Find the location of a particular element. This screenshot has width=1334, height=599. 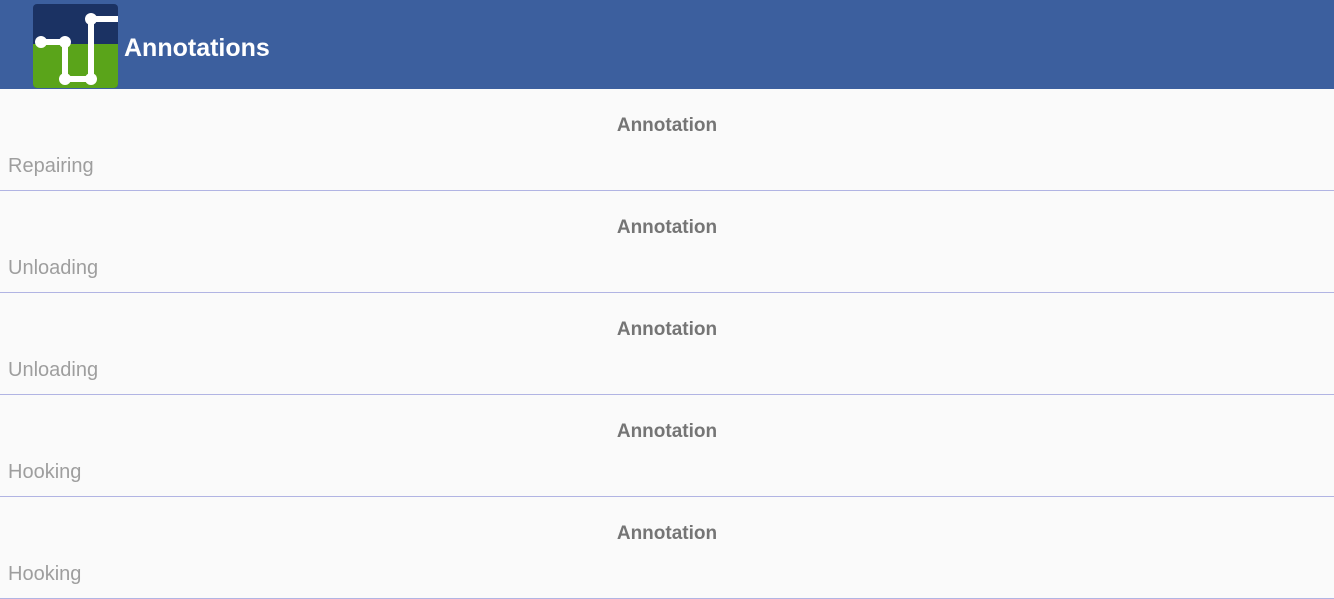

list-item-subtitle: Repairing is located at coordinates (51, 166).